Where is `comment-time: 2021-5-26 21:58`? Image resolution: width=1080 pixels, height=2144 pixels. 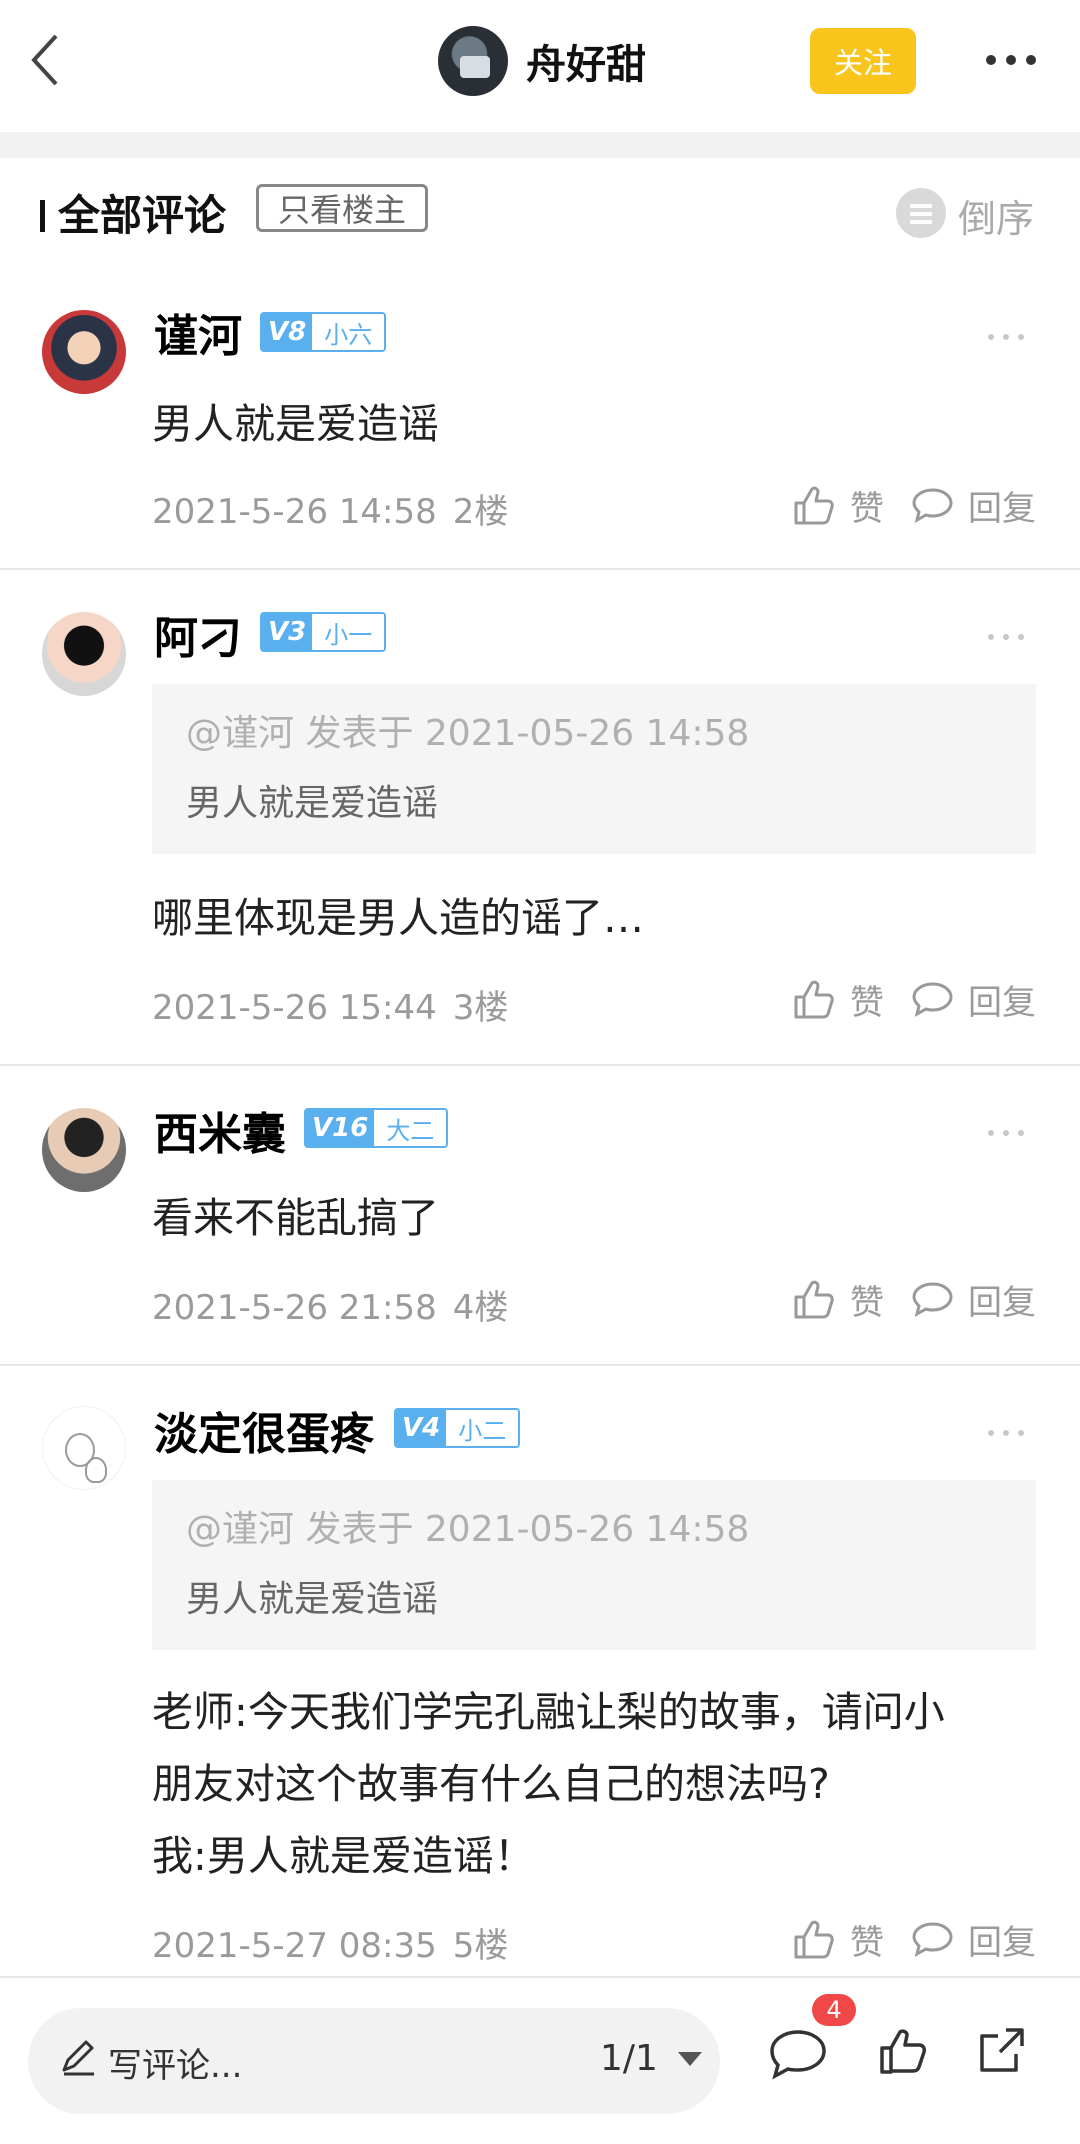
comment-time: 2021-5-26 21:58 is located at coordinates (294, 1308).